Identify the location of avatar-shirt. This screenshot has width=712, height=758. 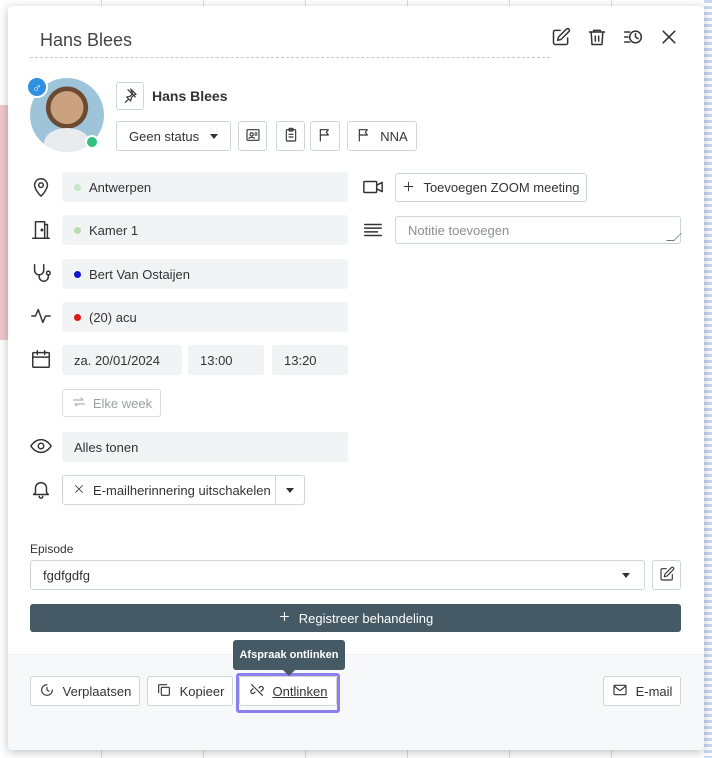
(67, 140).